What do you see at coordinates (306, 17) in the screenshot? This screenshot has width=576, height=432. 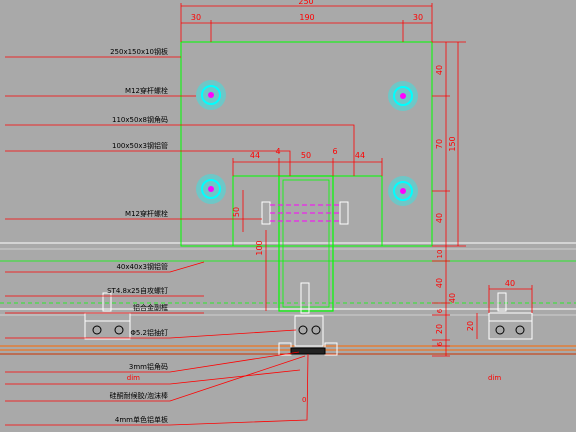 I see `dim-top-middle: 190` at bounding box center [306, 17].